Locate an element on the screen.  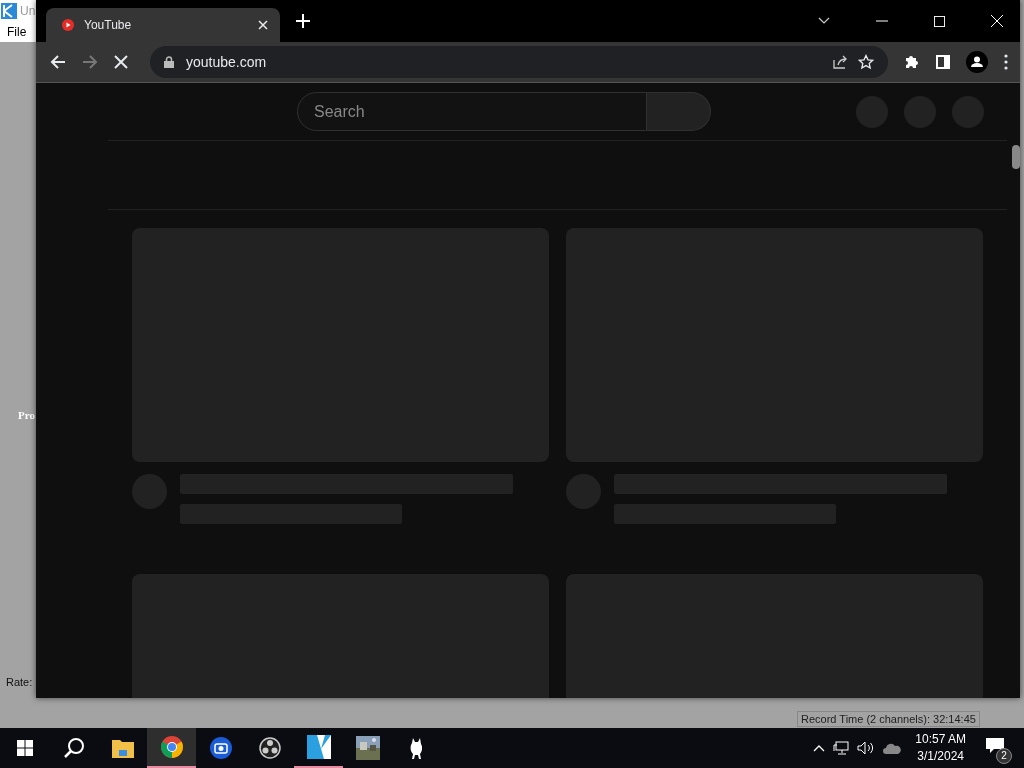
folder-icon is located at coordinates (122, 748).